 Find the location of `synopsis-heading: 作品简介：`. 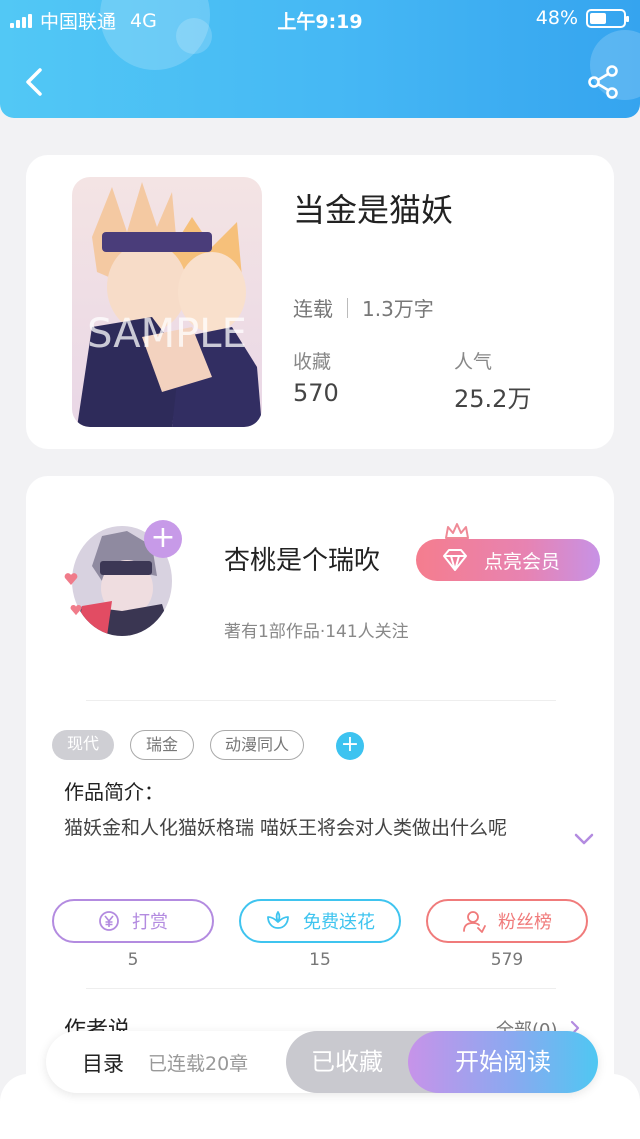

synopsis-heading: 作品简介： is located at coordinates (114, 792).